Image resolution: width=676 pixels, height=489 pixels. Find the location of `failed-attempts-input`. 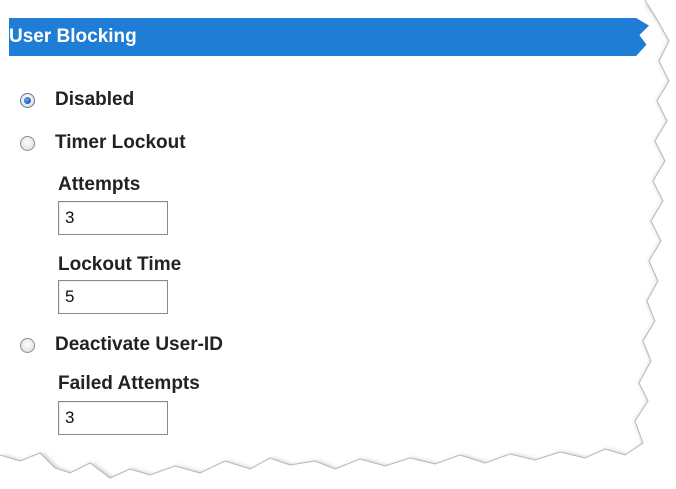

failed-attempts-input is located at coordinates (113, 418).